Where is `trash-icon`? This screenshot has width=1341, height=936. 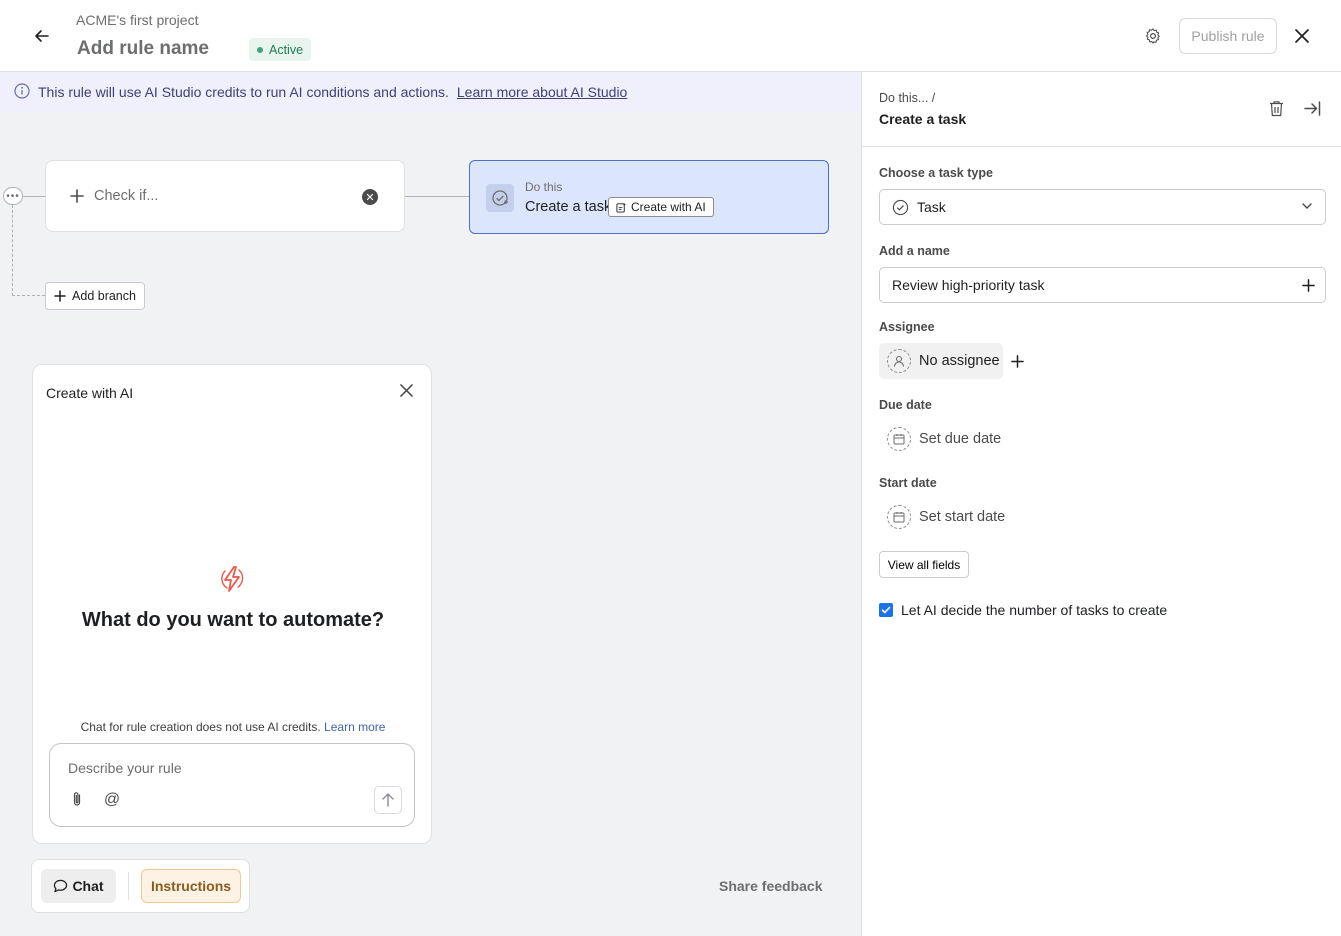 trash-icon is located at coordinates (1276, 108).